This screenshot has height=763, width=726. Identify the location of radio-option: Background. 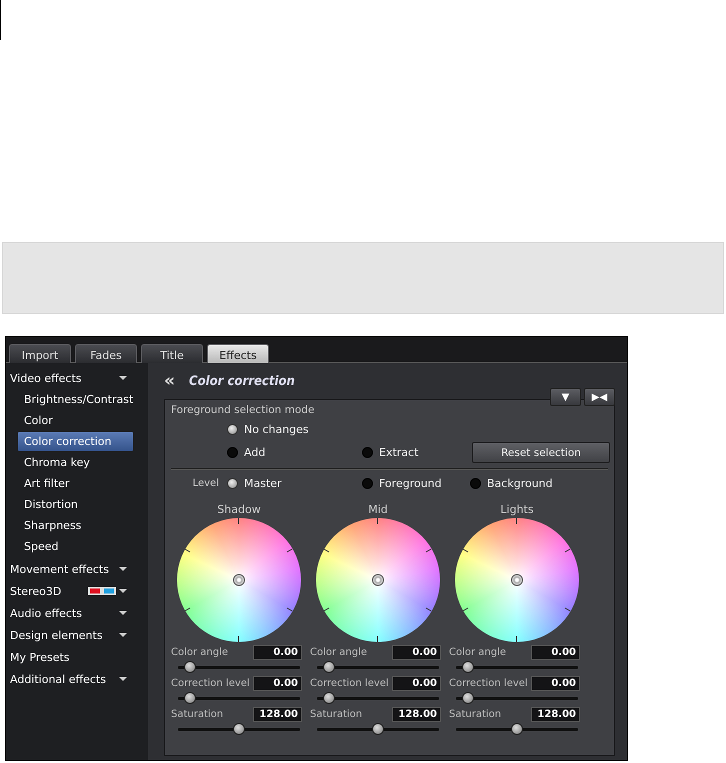
(539, 483).